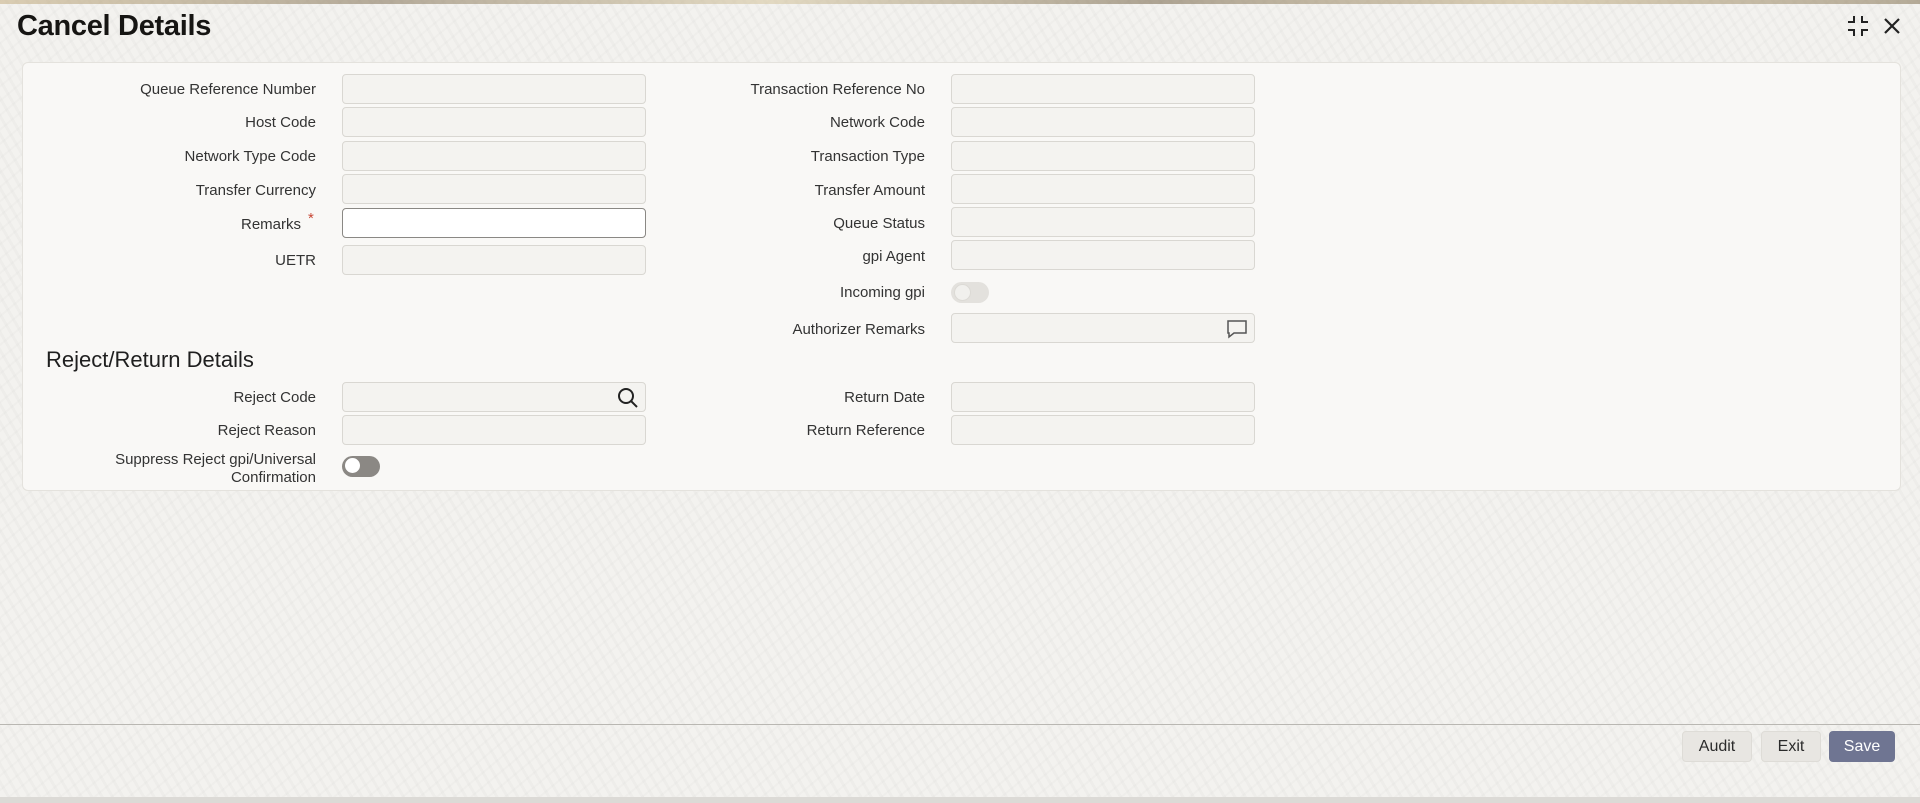  I want to click on transaction-reference-no-label: Transaction Reference No, so click(837, 89).